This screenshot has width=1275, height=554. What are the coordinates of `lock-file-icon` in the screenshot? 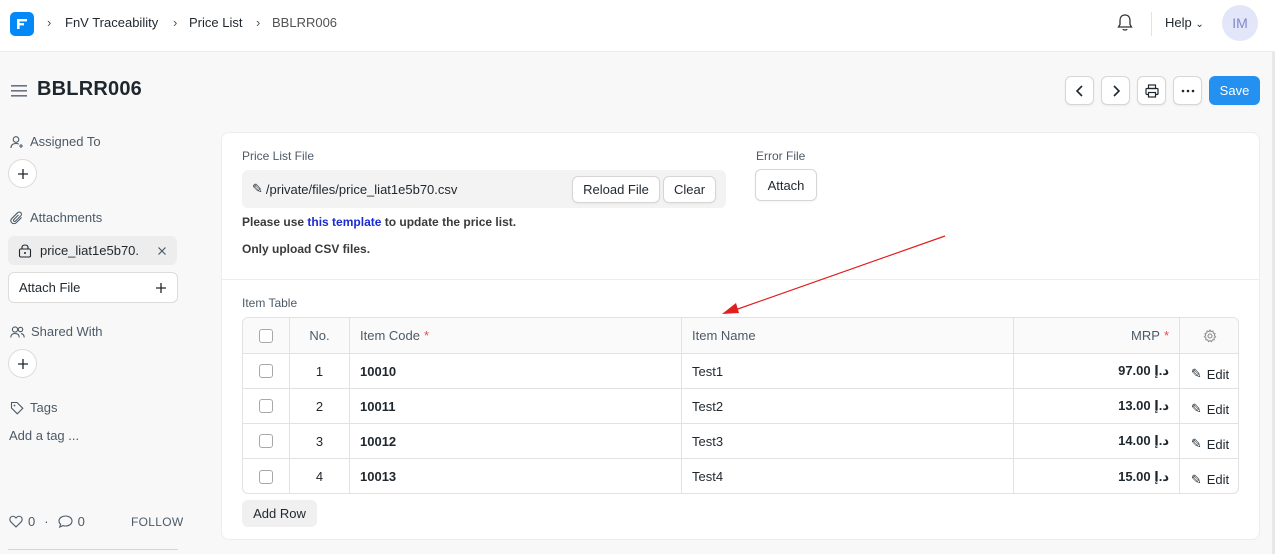 It's located at (25, 250).